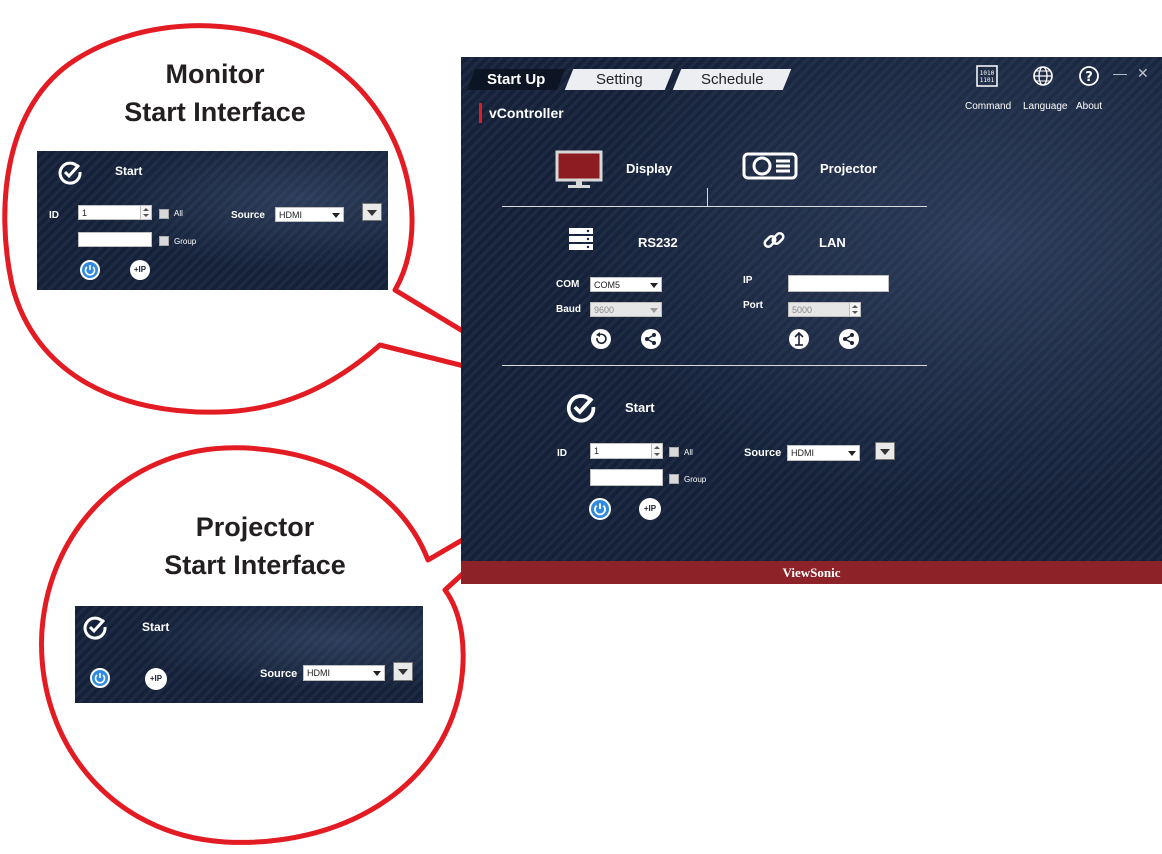 The width and height of the screenshot is (1162, 854). I want to click on baud-label: Baud, so click(568, 309).